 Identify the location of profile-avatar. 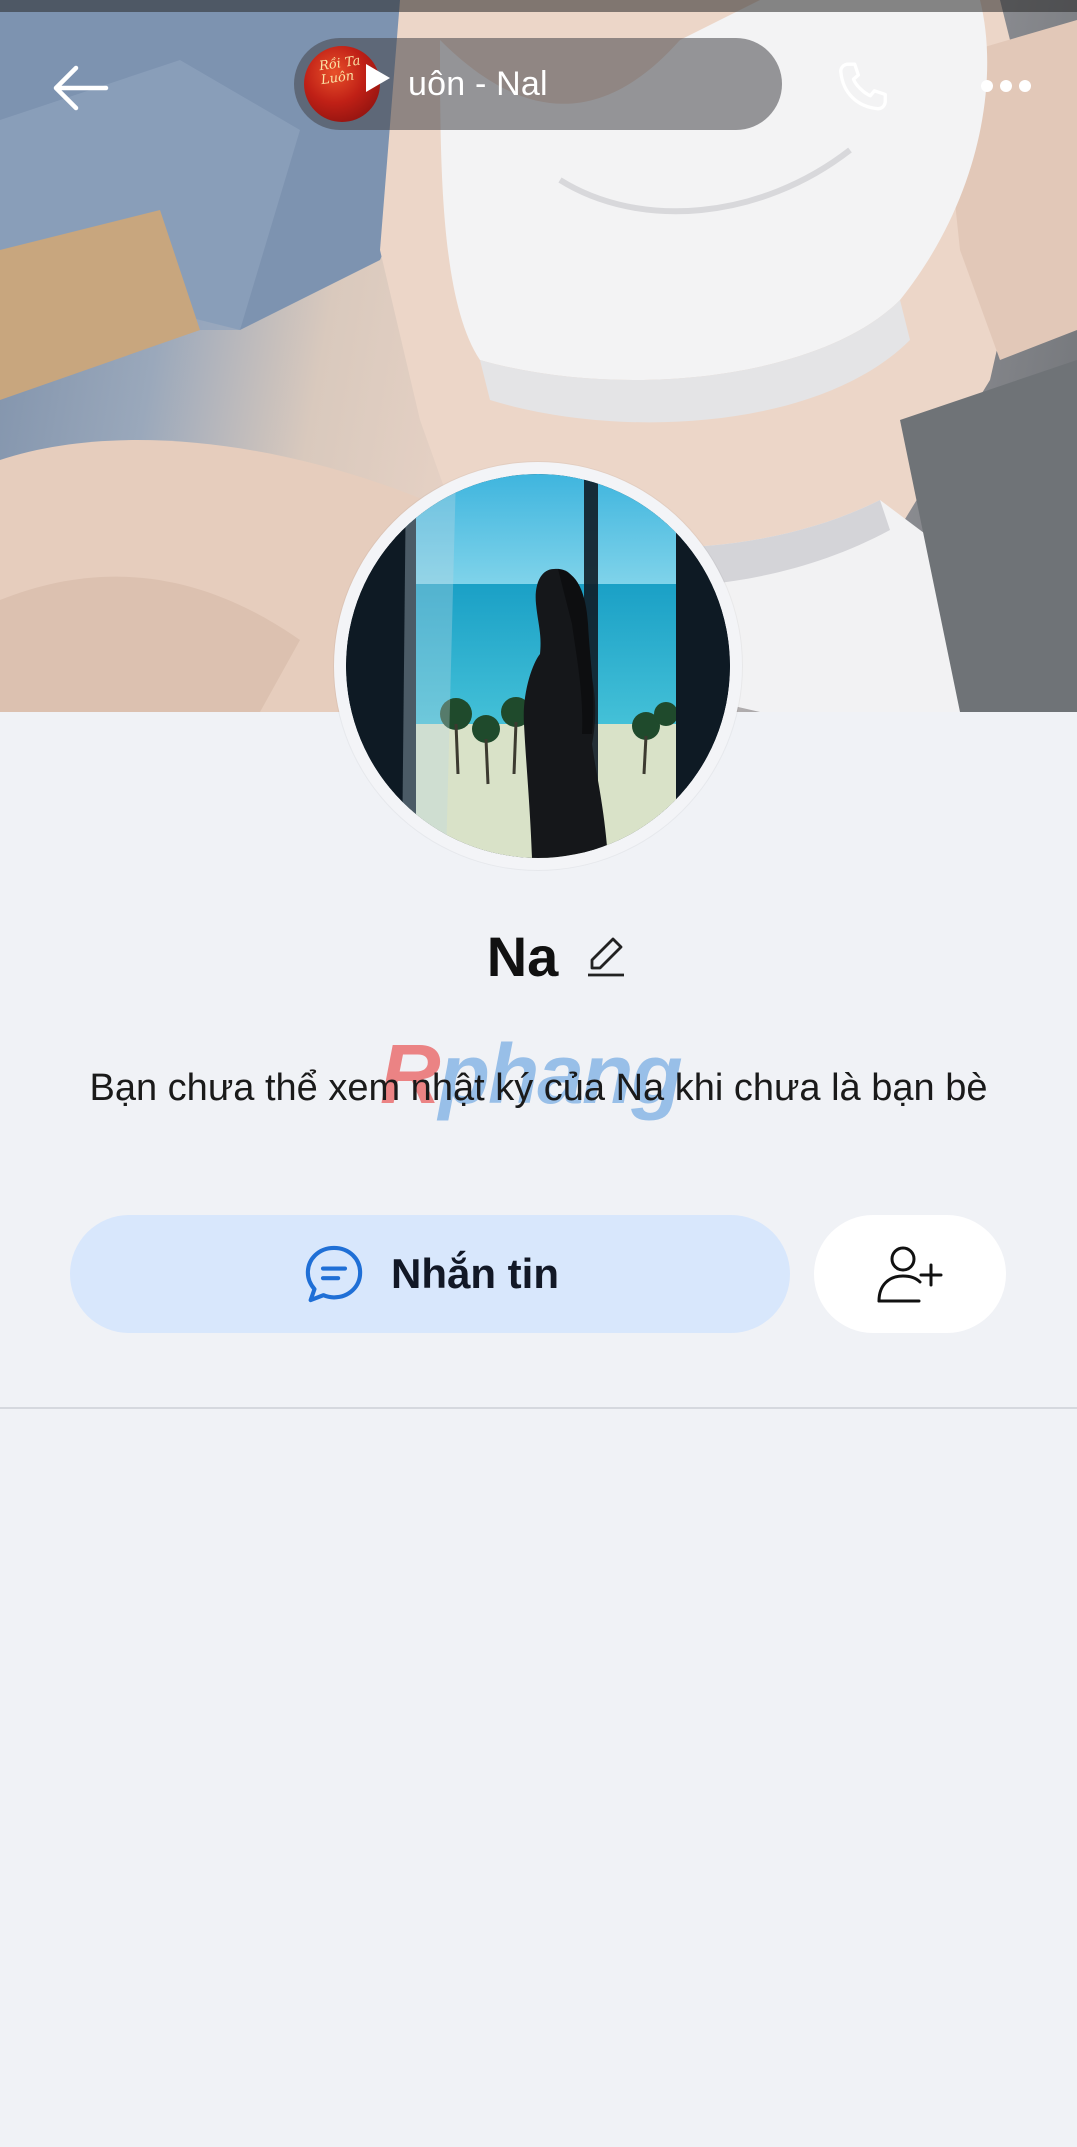
(538, 666).